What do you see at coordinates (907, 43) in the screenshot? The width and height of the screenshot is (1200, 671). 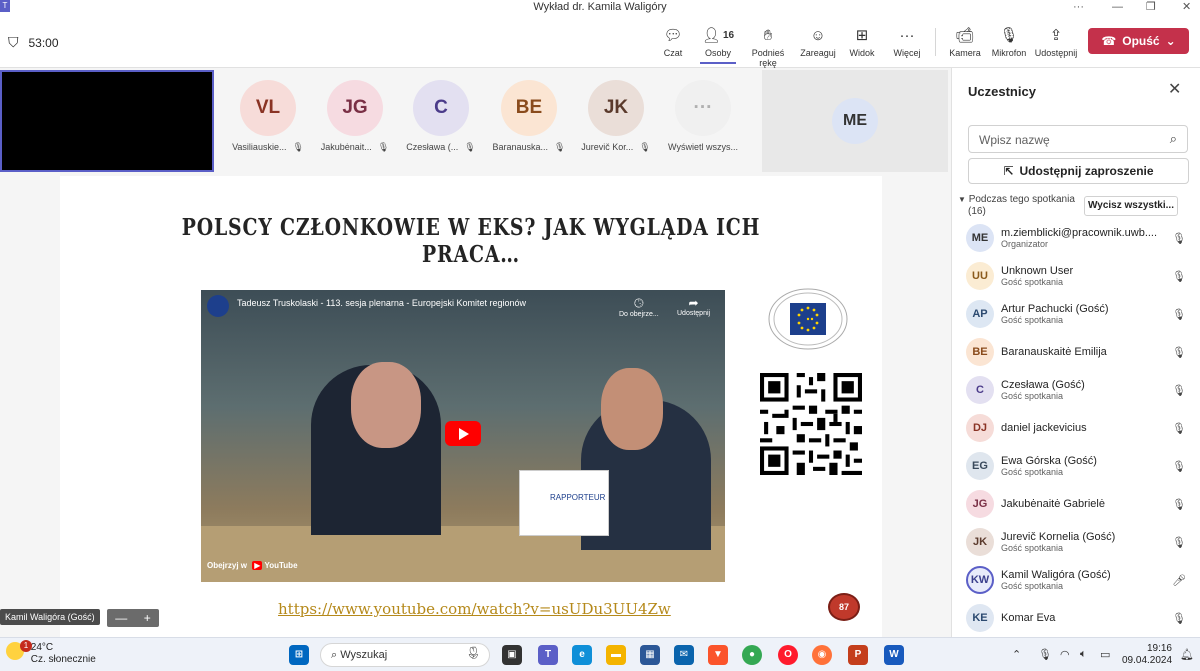 I see `more-button: ··· Więcej` at bounding box center [907, 43].